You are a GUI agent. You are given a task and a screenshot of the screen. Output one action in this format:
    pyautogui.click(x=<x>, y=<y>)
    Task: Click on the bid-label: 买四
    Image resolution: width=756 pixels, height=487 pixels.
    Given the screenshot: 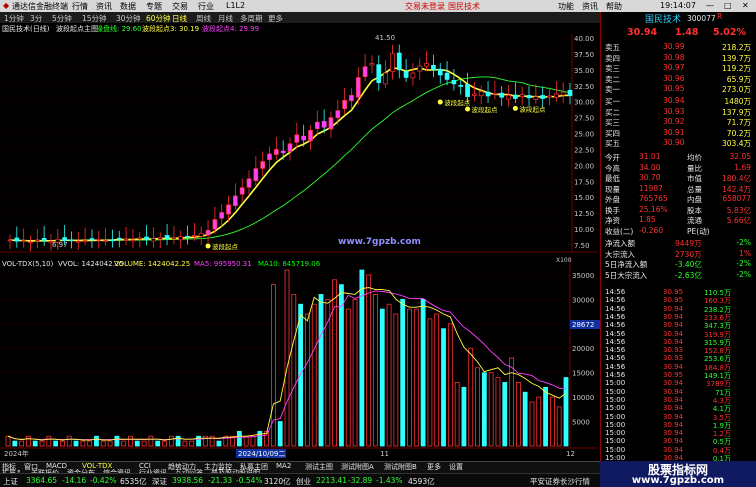 What is the action you would take?
    pyautogui.click(x=612, y=133)
    